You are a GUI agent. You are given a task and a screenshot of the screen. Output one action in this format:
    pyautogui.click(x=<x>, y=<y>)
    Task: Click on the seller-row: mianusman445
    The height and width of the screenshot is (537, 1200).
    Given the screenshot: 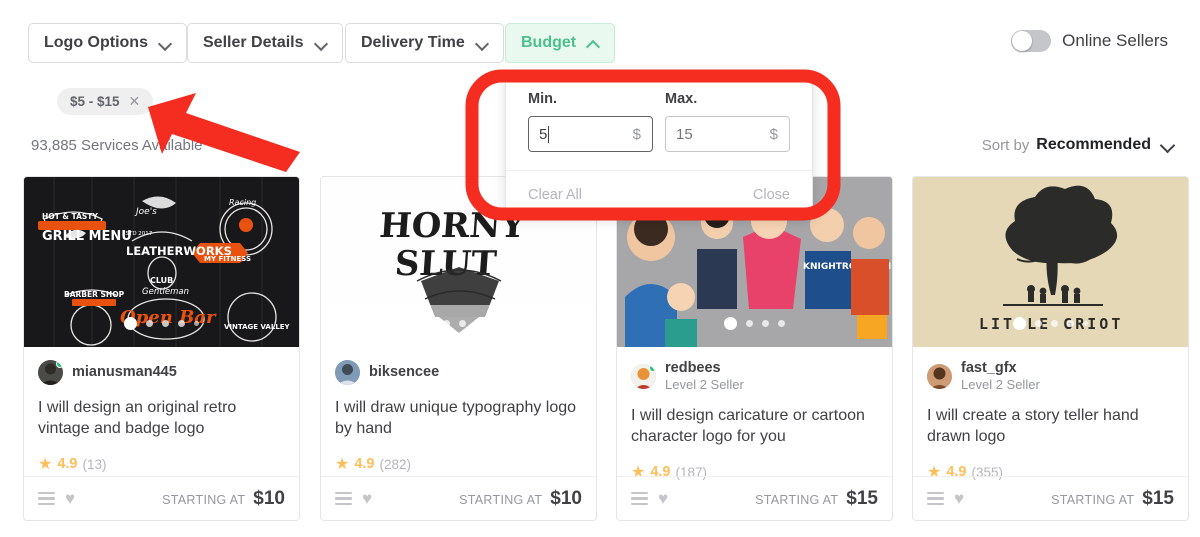 What is the action you would take?
    pyautogui.click(x=161, y=372)
    